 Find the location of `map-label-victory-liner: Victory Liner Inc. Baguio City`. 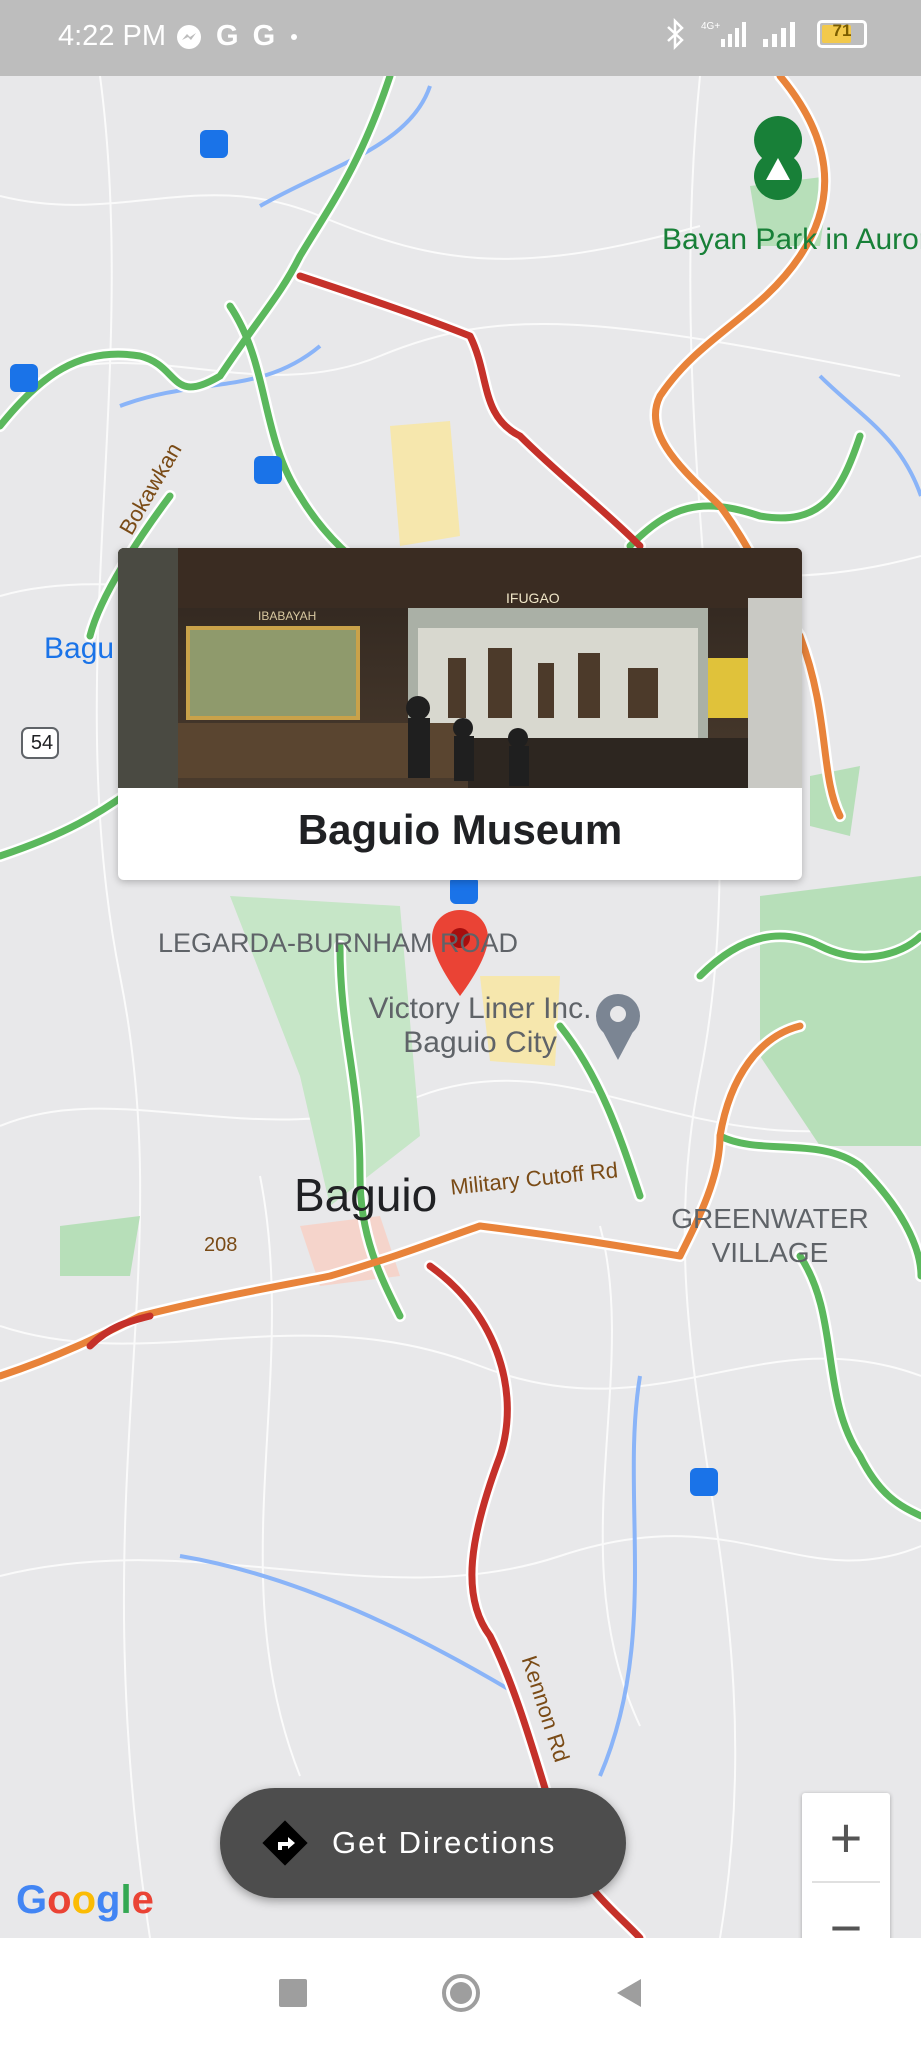

map-label-victory-liner: Victory Liner Inc. Baguio City is located at coordinates (480, 1026).